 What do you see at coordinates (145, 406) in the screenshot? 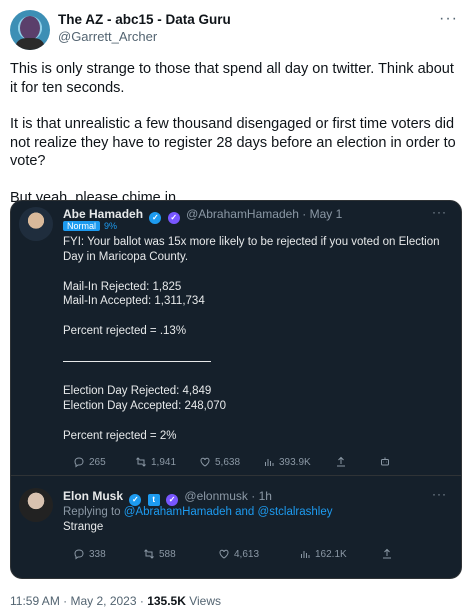
I see `eday-accepted: Election Day Accepted: 248,070` at bounding box center [145, 406].